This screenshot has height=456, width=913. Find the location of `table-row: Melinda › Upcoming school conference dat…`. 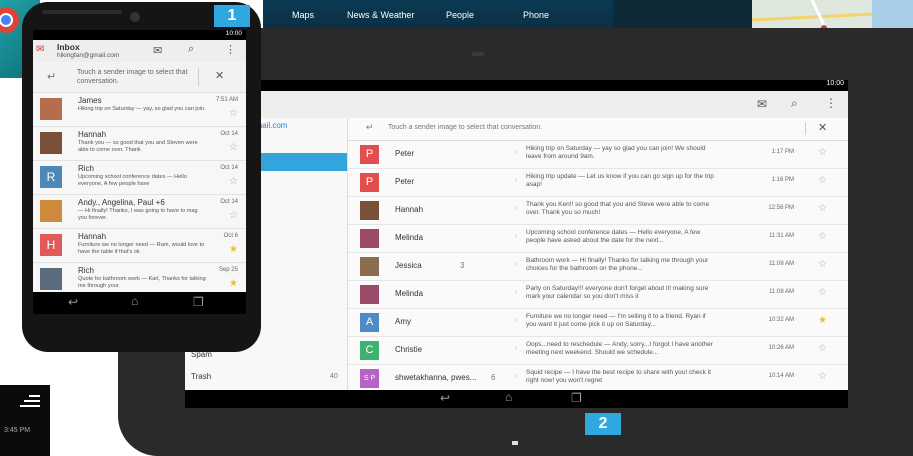

table-row: Melinda › Upcoming school conference dat… is located at coordinates (598, 239).